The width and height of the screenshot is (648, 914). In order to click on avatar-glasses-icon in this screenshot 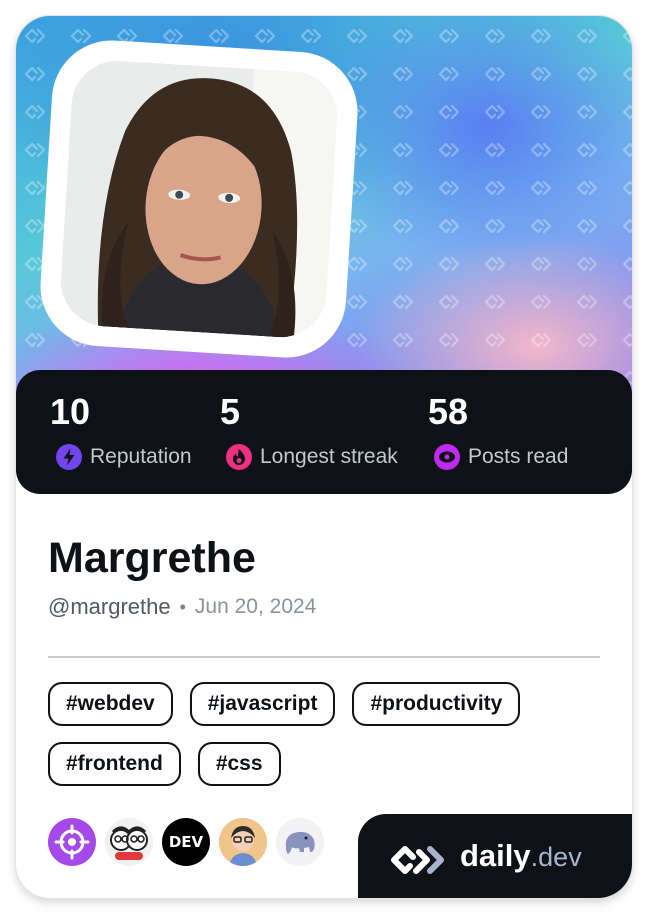, I will do `click(243, 842)`.